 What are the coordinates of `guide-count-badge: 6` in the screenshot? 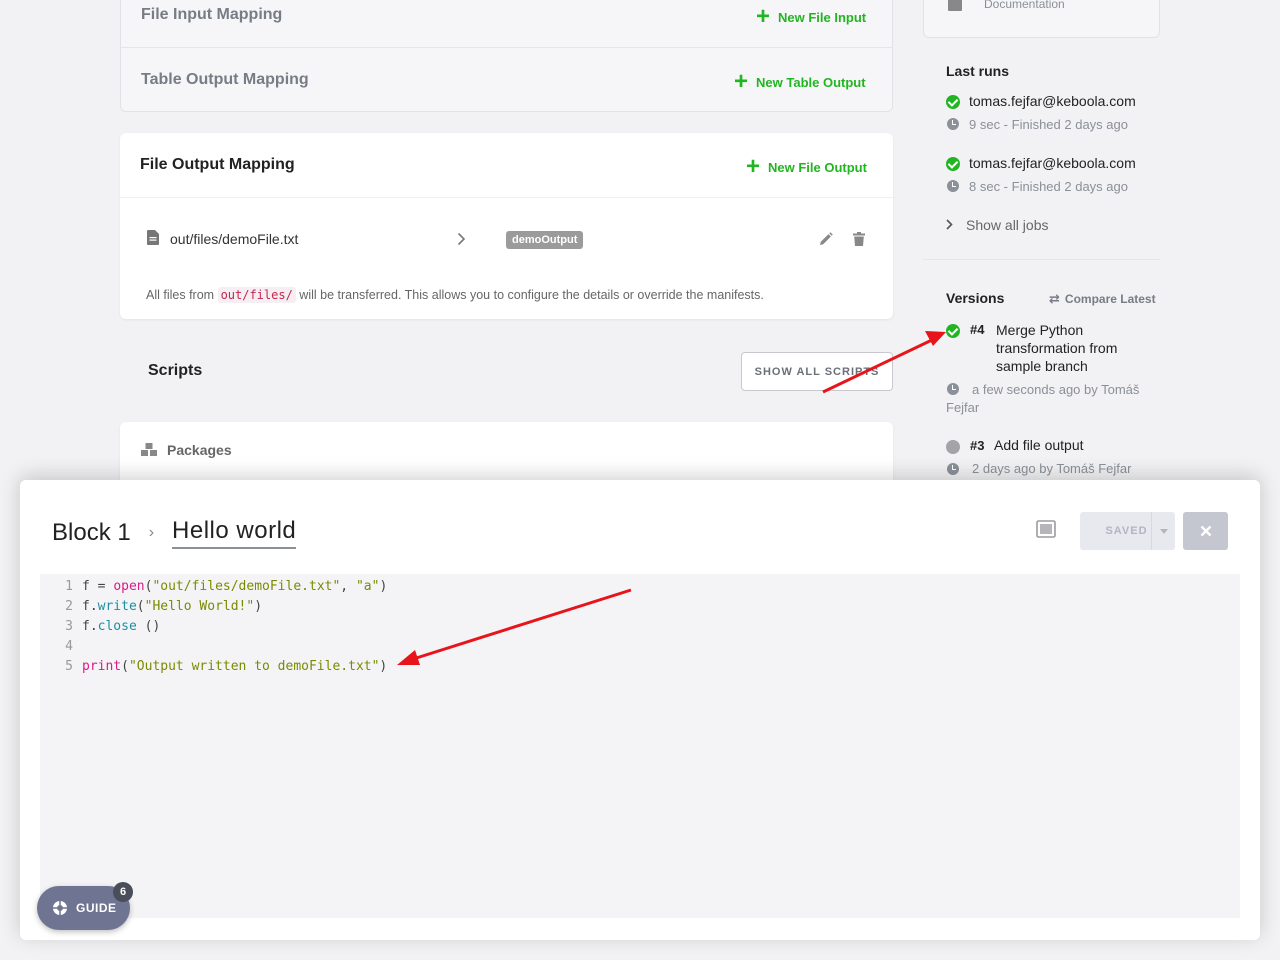 It's located at (123, 892).